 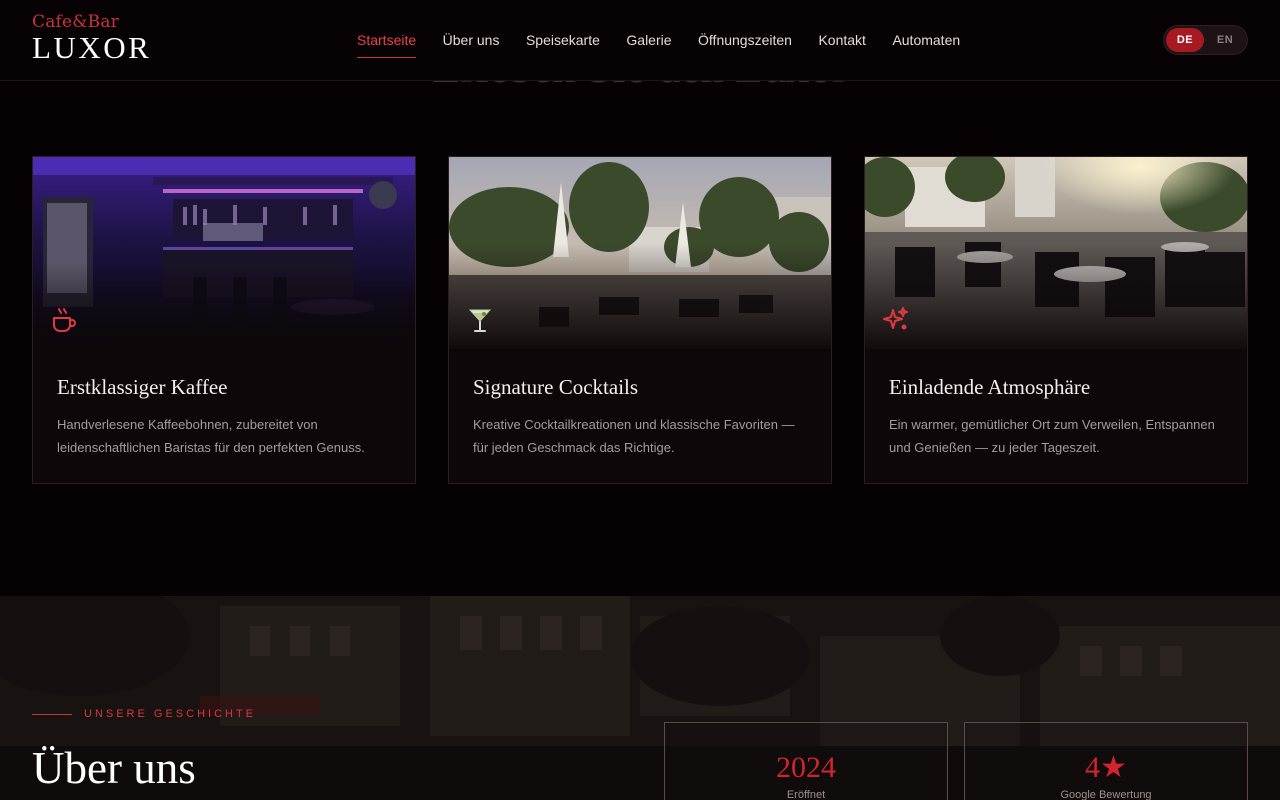 I want to click on stat-card-rating: 4★ Google Bewertung, so click(x=1106, y=761).